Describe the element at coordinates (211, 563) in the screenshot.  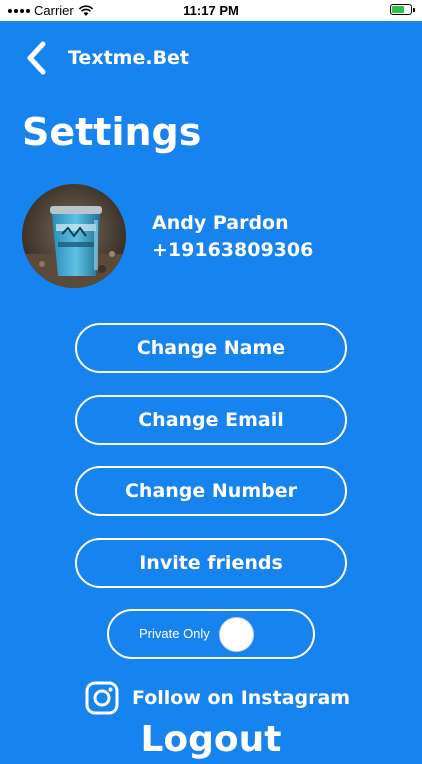
I see `invite-friends-button: Invite friends` at that location.